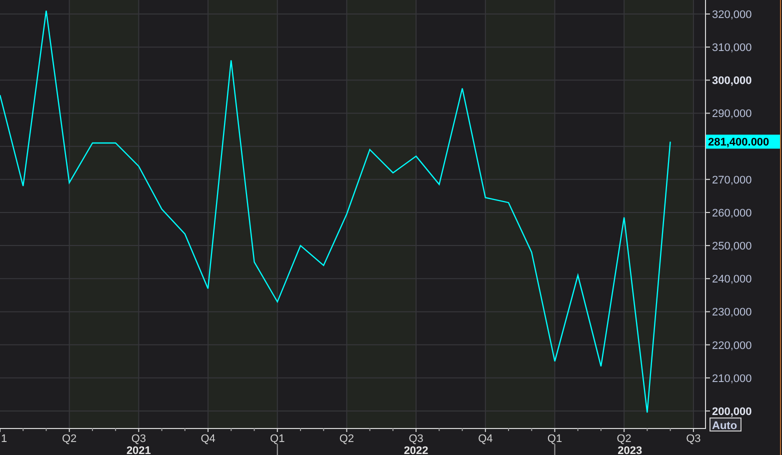 The width and height of the screenshot is (782, 455). I want to click on y-axis-label: 200,000, so click(732, 412).